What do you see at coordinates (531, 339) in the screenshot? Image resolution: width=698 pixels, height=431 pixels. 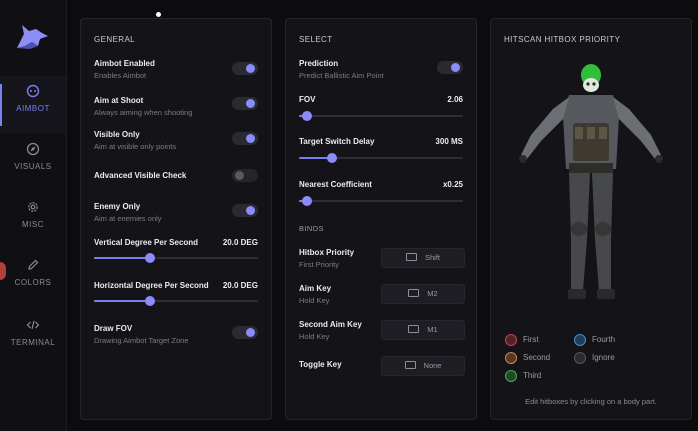 I see `legend-label: First` at bounding box center [531, 339].